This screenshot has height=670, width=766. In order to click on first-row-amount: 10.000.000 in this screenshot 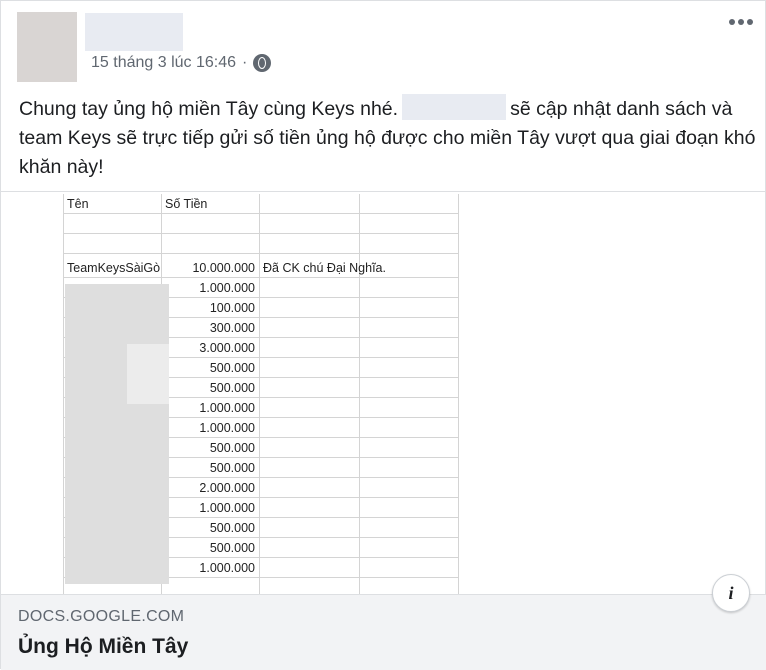, I will do `click(223, 268)`.